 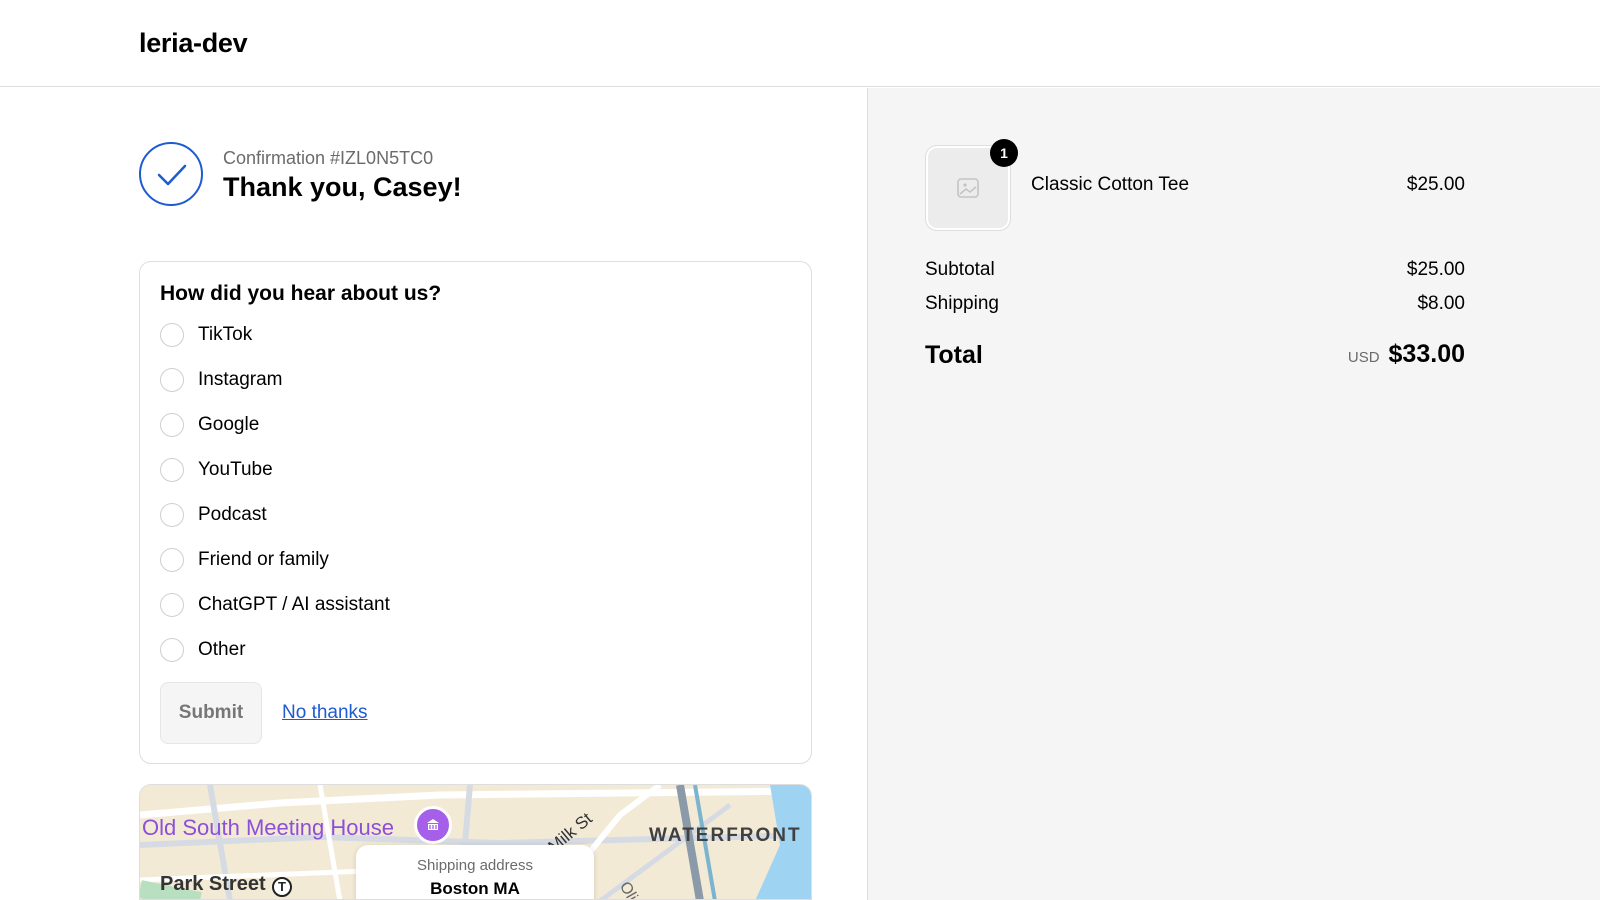 What do you see at coordinates (232, 514) in the screenshot?
I see `option-label: Podcast` at bounding box center [232, 514].